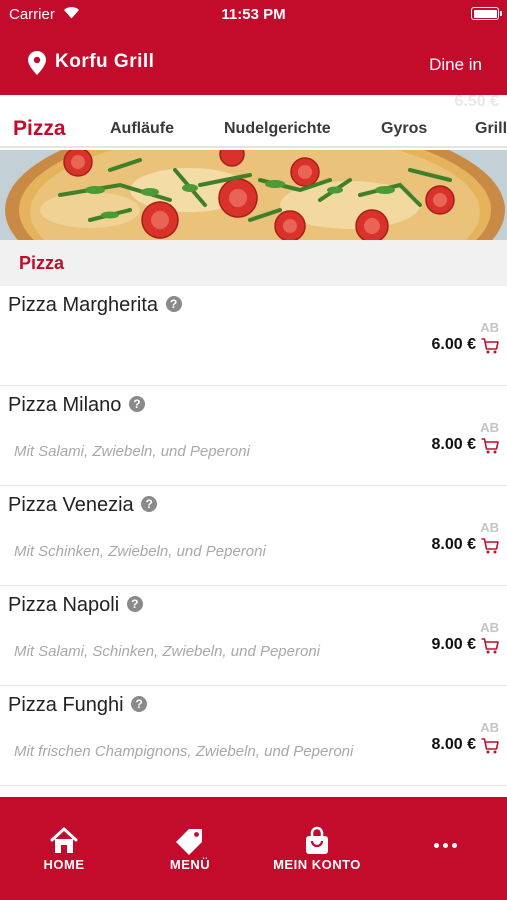 The height and width of the screenshot is (900, 507). I want to click on nav-label: MENÜ, so click(190, 864).